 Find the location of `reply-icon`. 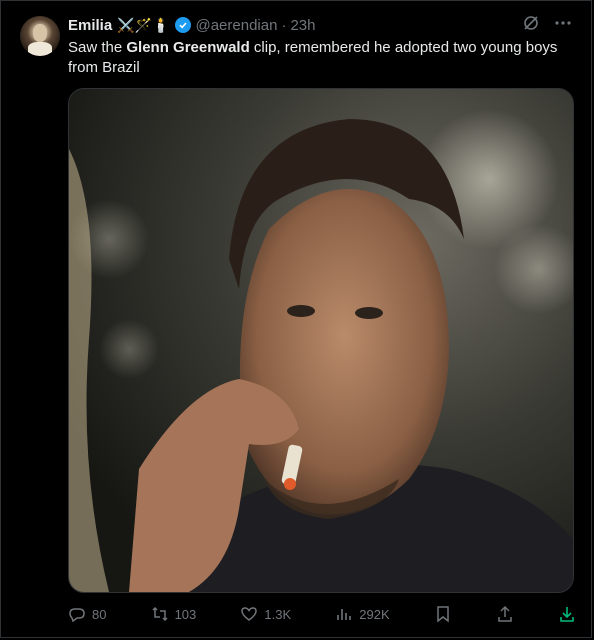

reply-icon is located at coordinates (77, 614).